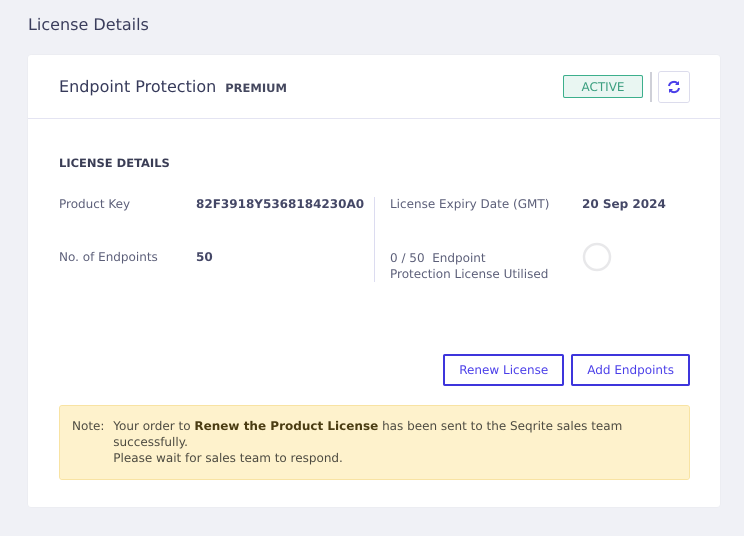 The image size is (744, 536). What do you see at coordinates (624, 205) in the screenshot?
I see `field-value: 20 Sep 2024` at bounding box center [624, 205].